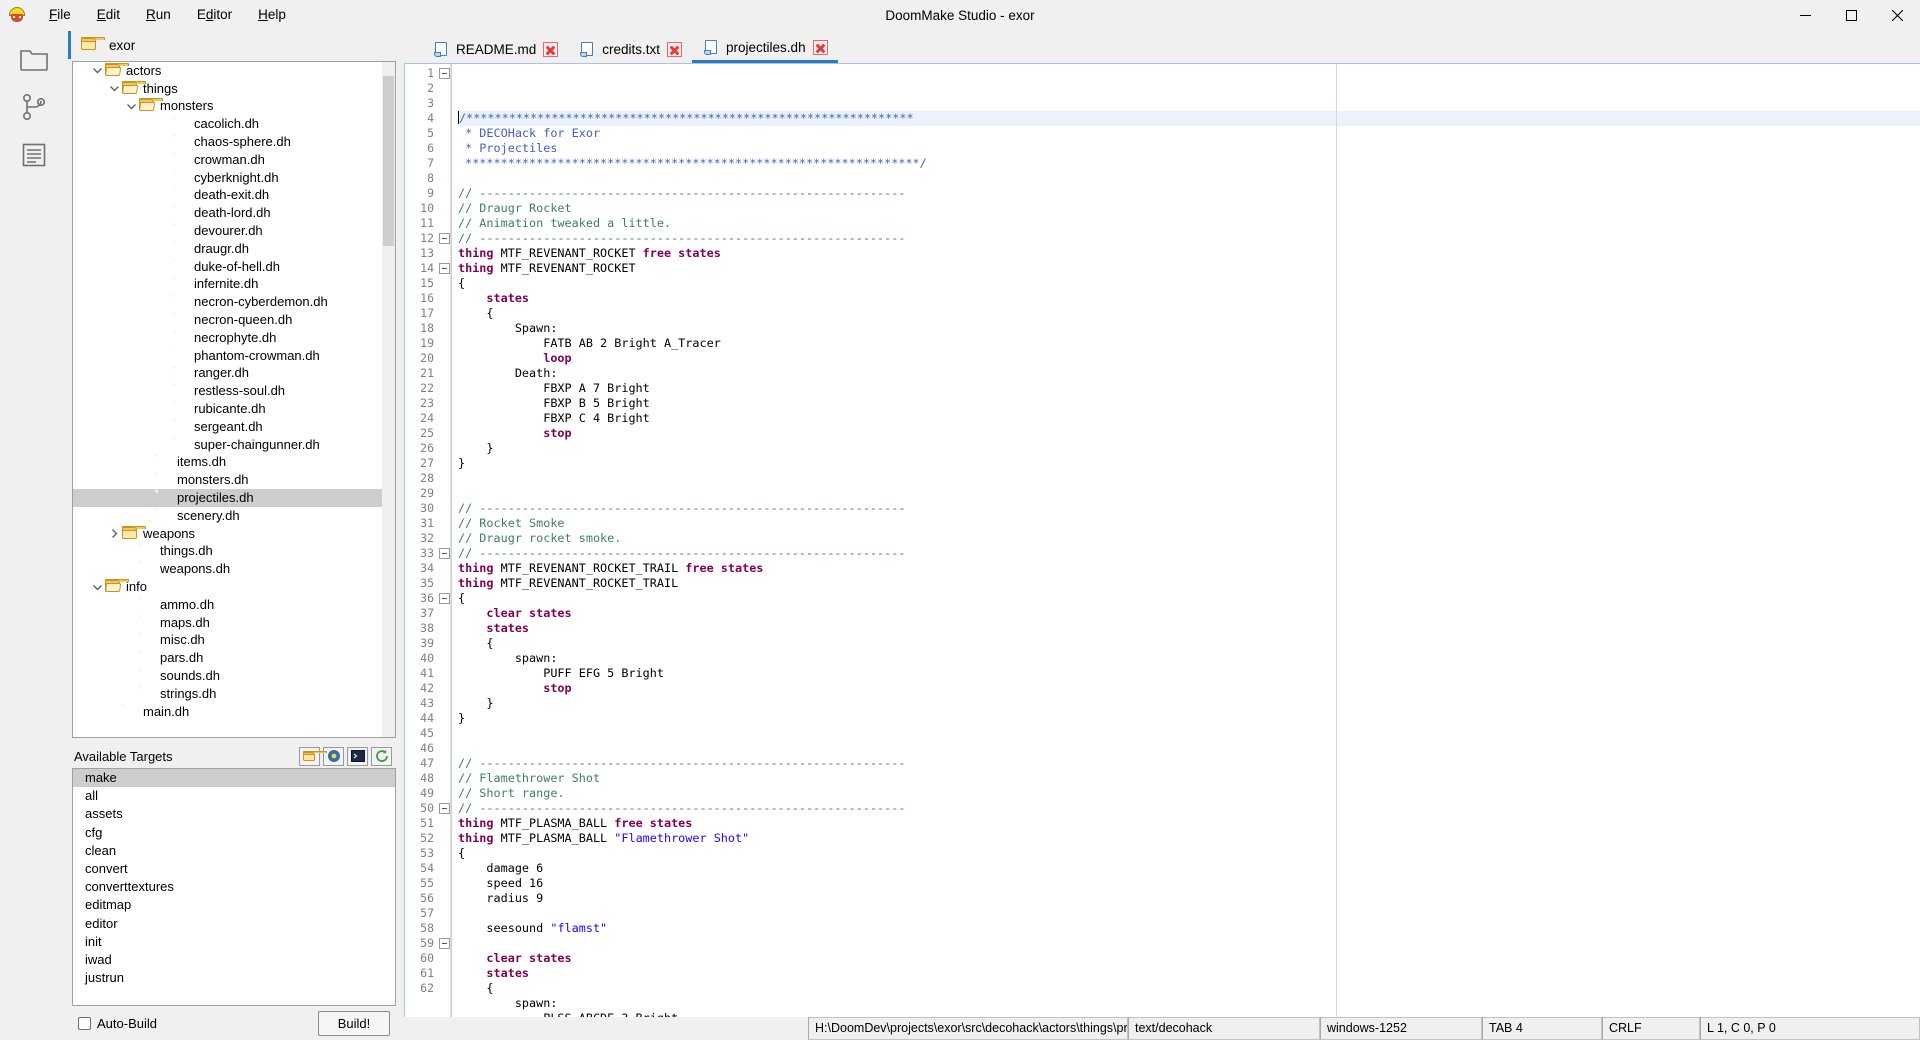 The width and height of the screenshot is (1920, 1040). Describe the element at coordinates (1189, 823) in the screenshot. I see `code-line: thing MTF_PLASMA_BALL free states` at that location.